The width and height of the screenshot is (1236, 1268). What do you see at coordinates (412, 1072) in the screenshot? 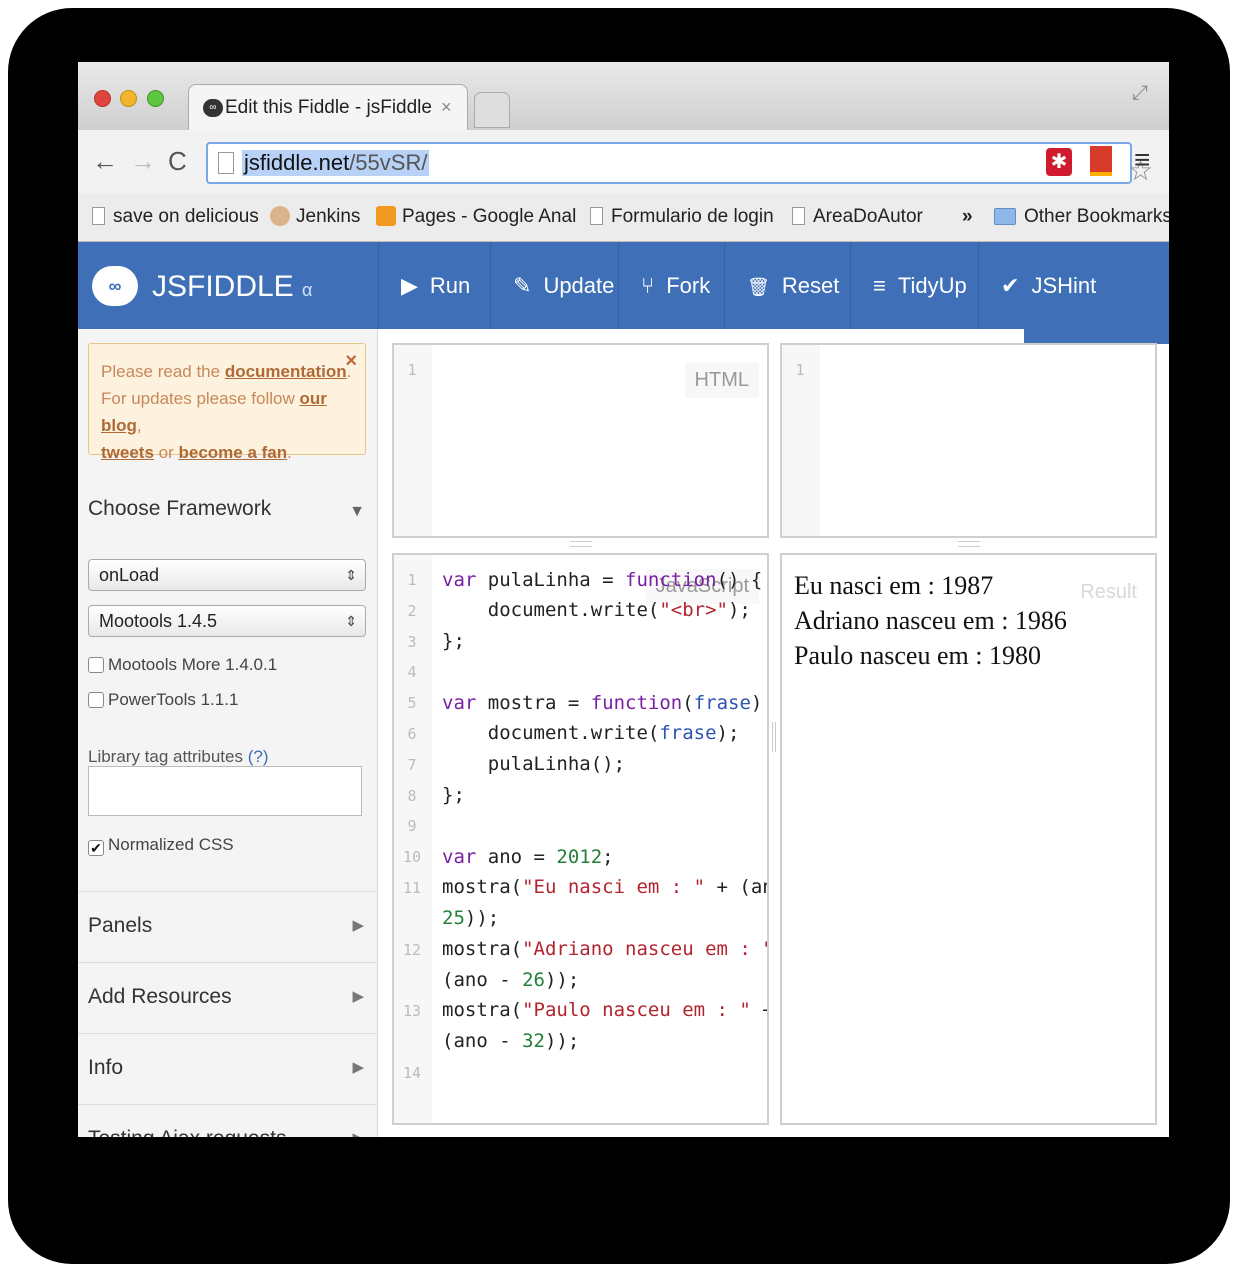
I see `line-number: 14` at bounding box center [412, 1072].